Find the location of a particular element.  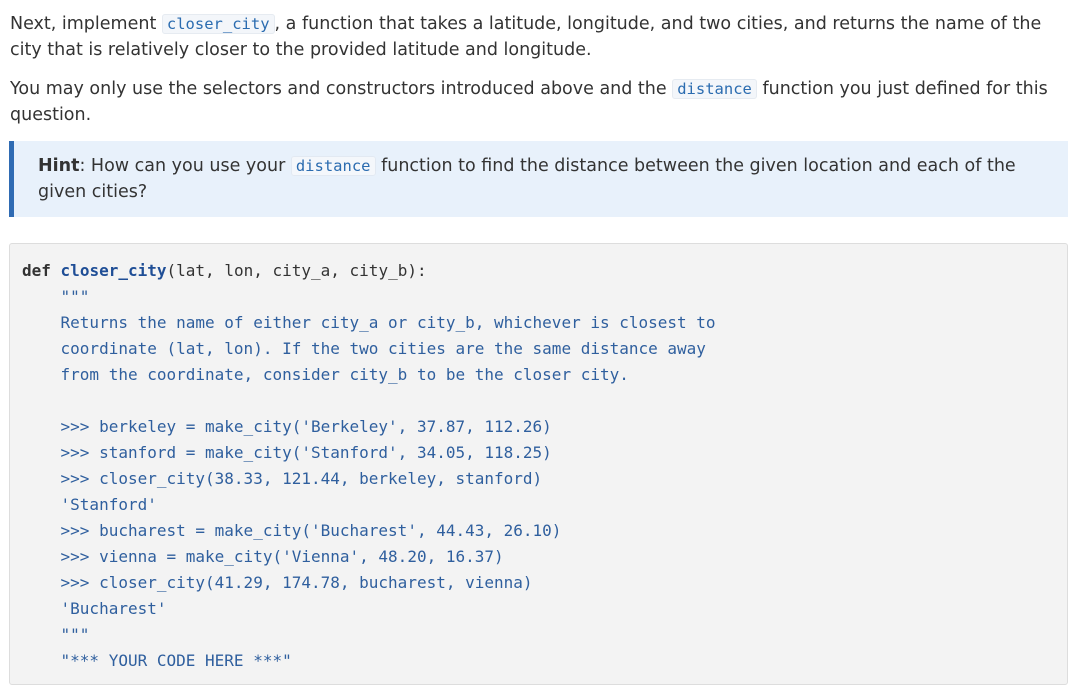

code-function-name: closer_city is located at coordinates (113, 270).